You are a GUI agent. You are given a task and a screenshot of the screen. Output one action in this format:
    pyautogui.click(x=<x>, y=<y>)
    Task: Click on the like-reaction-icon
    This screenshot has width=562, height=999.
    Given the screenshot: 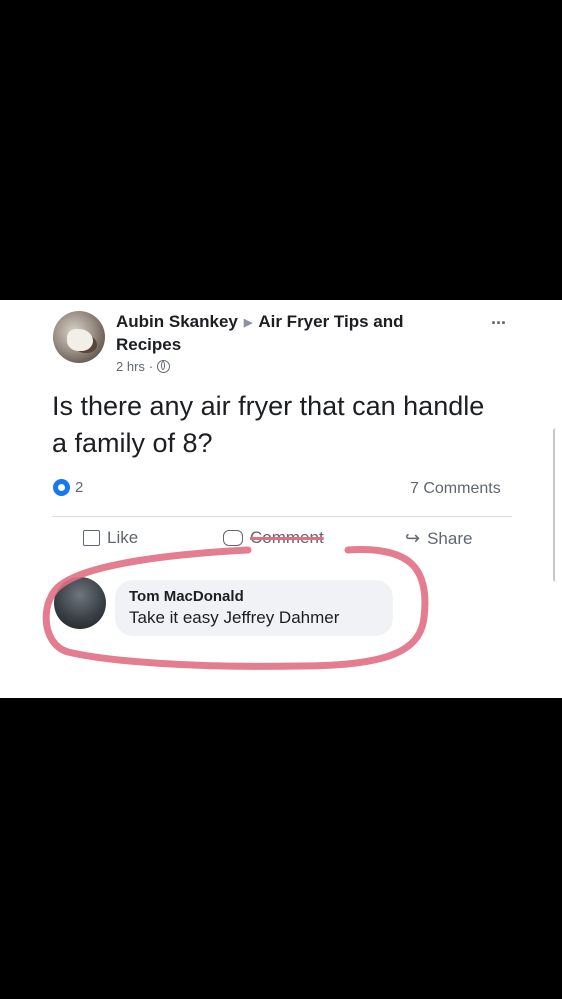 What is the action you would take?
    pyautogui.click(x=61, y=487)
    